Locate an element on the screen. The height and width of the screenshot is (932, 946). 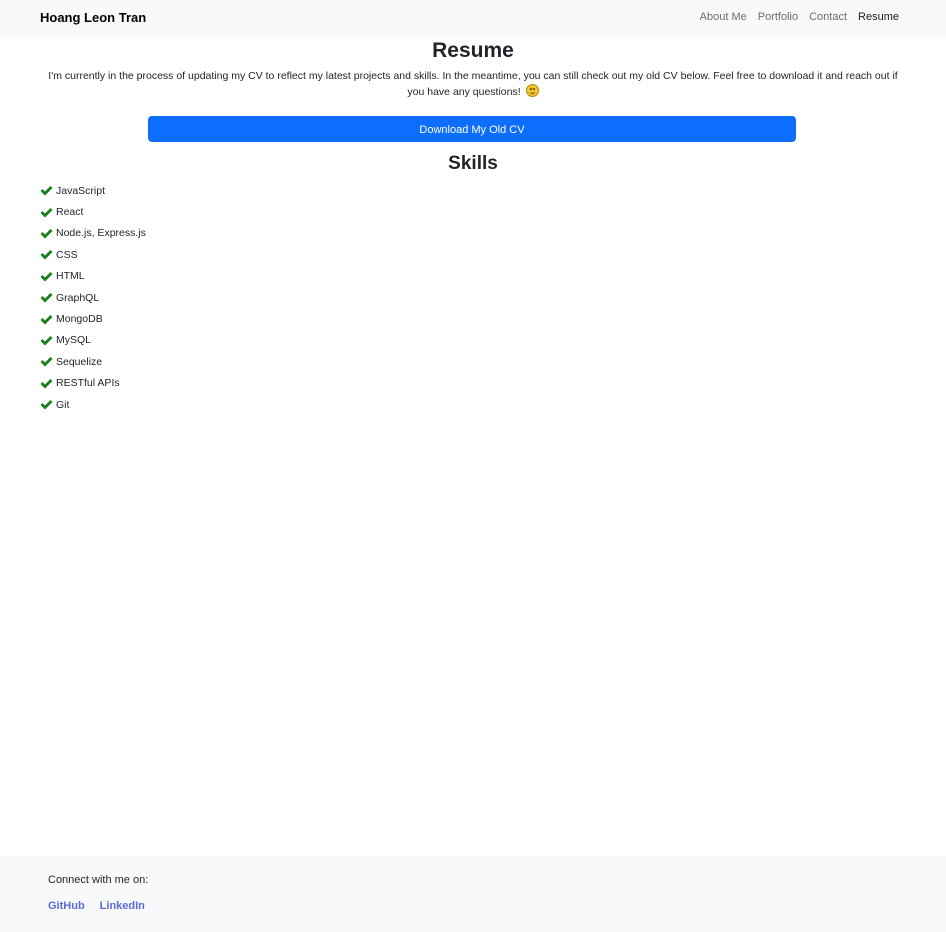
skill-label: JavaScript is located at coordinates (81, 190).